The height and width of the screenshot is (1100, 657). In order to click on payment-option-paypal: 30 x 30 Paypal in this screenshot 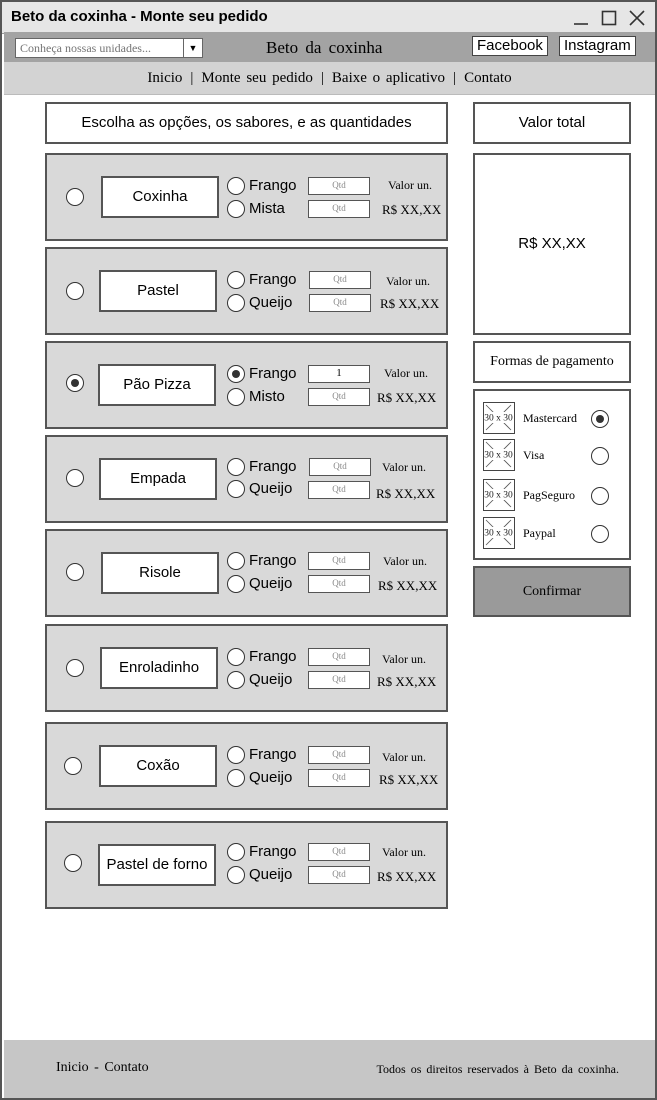, I will do `click(552, 534)`.